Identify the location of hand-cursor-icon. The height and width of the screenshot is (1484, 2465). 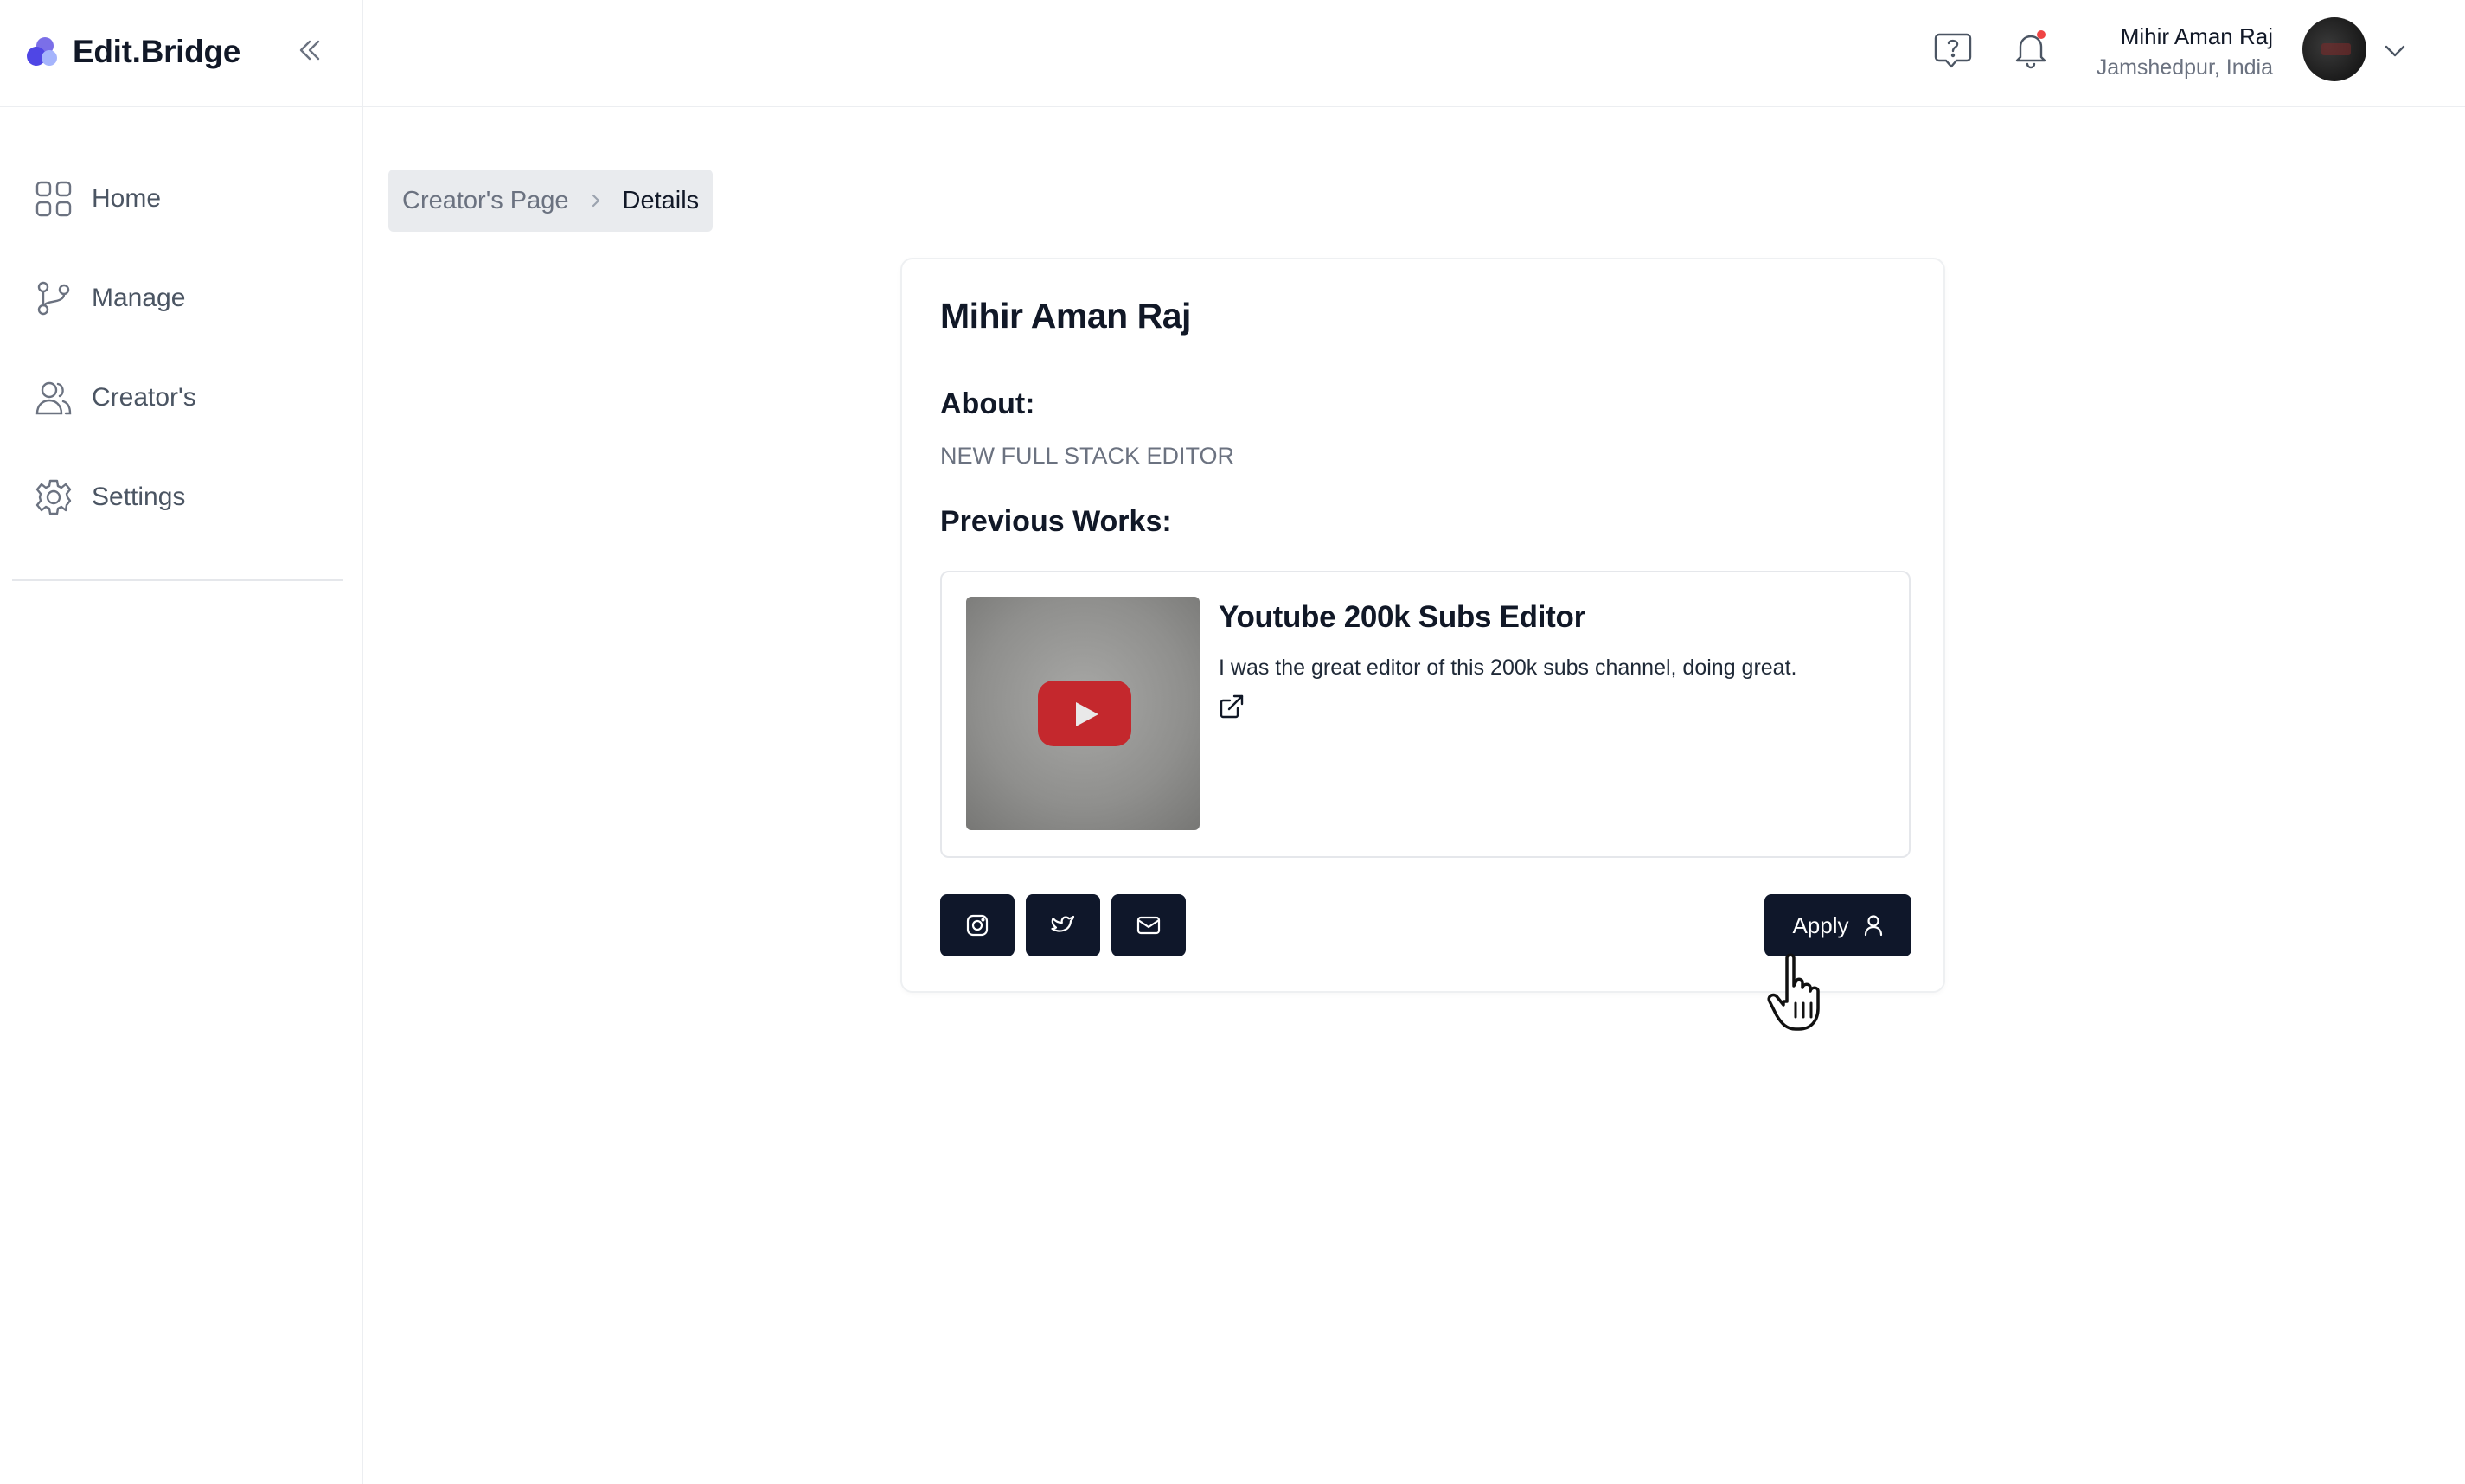
(1803, 993).